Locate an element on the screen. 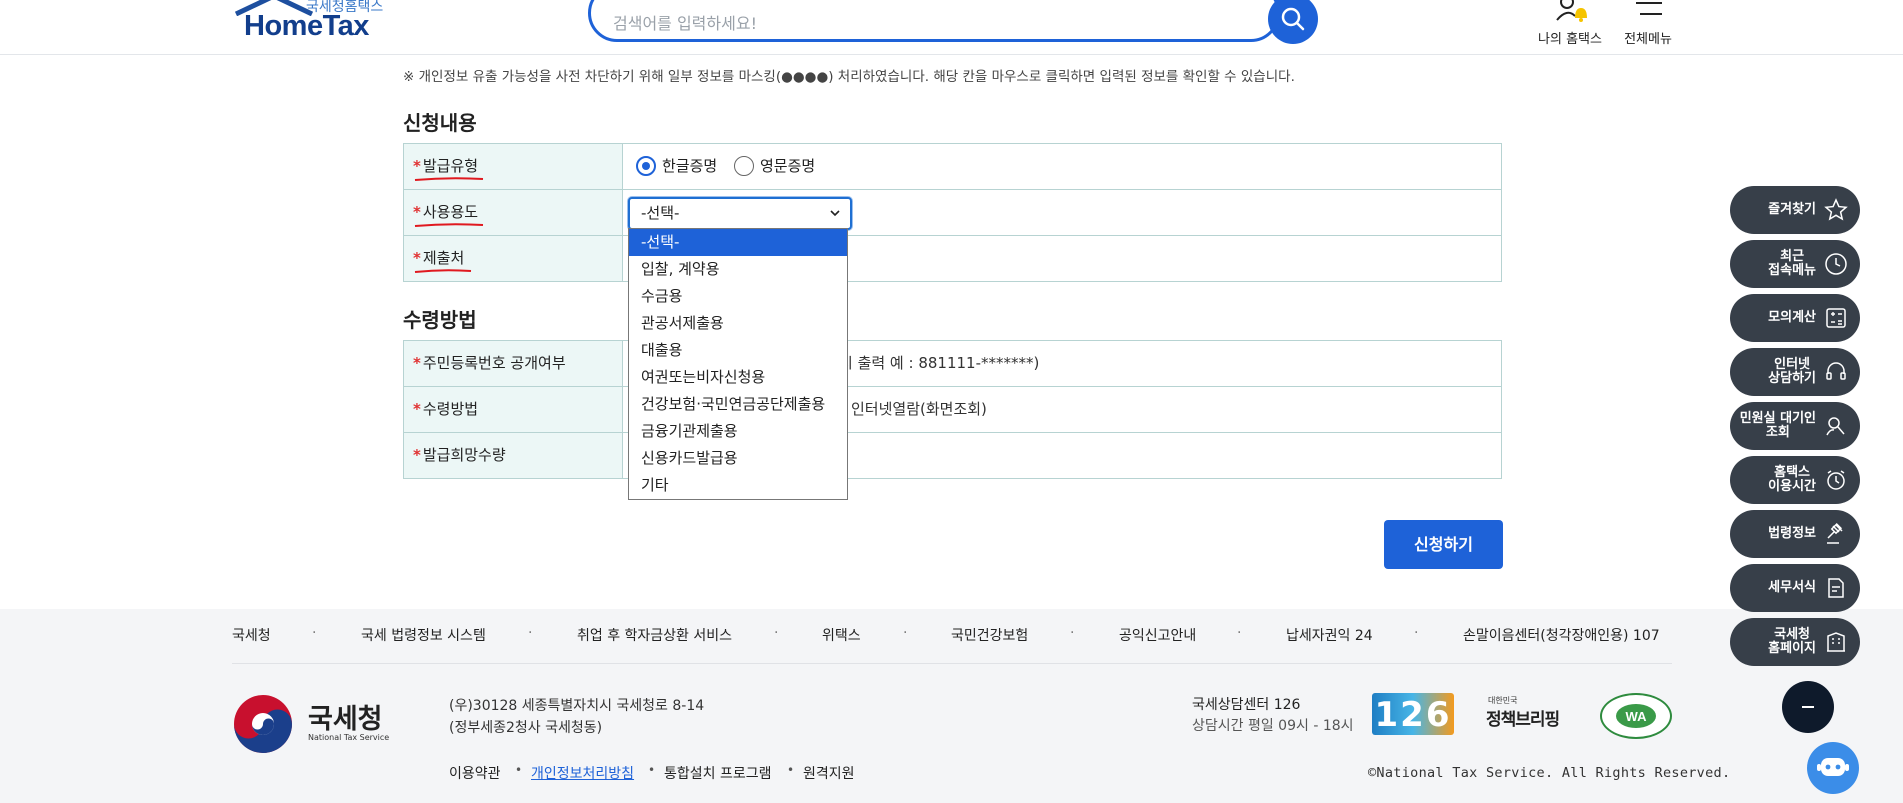  my-hometax-button: 나의 홈택스 is located at coordinates (1570, 25).